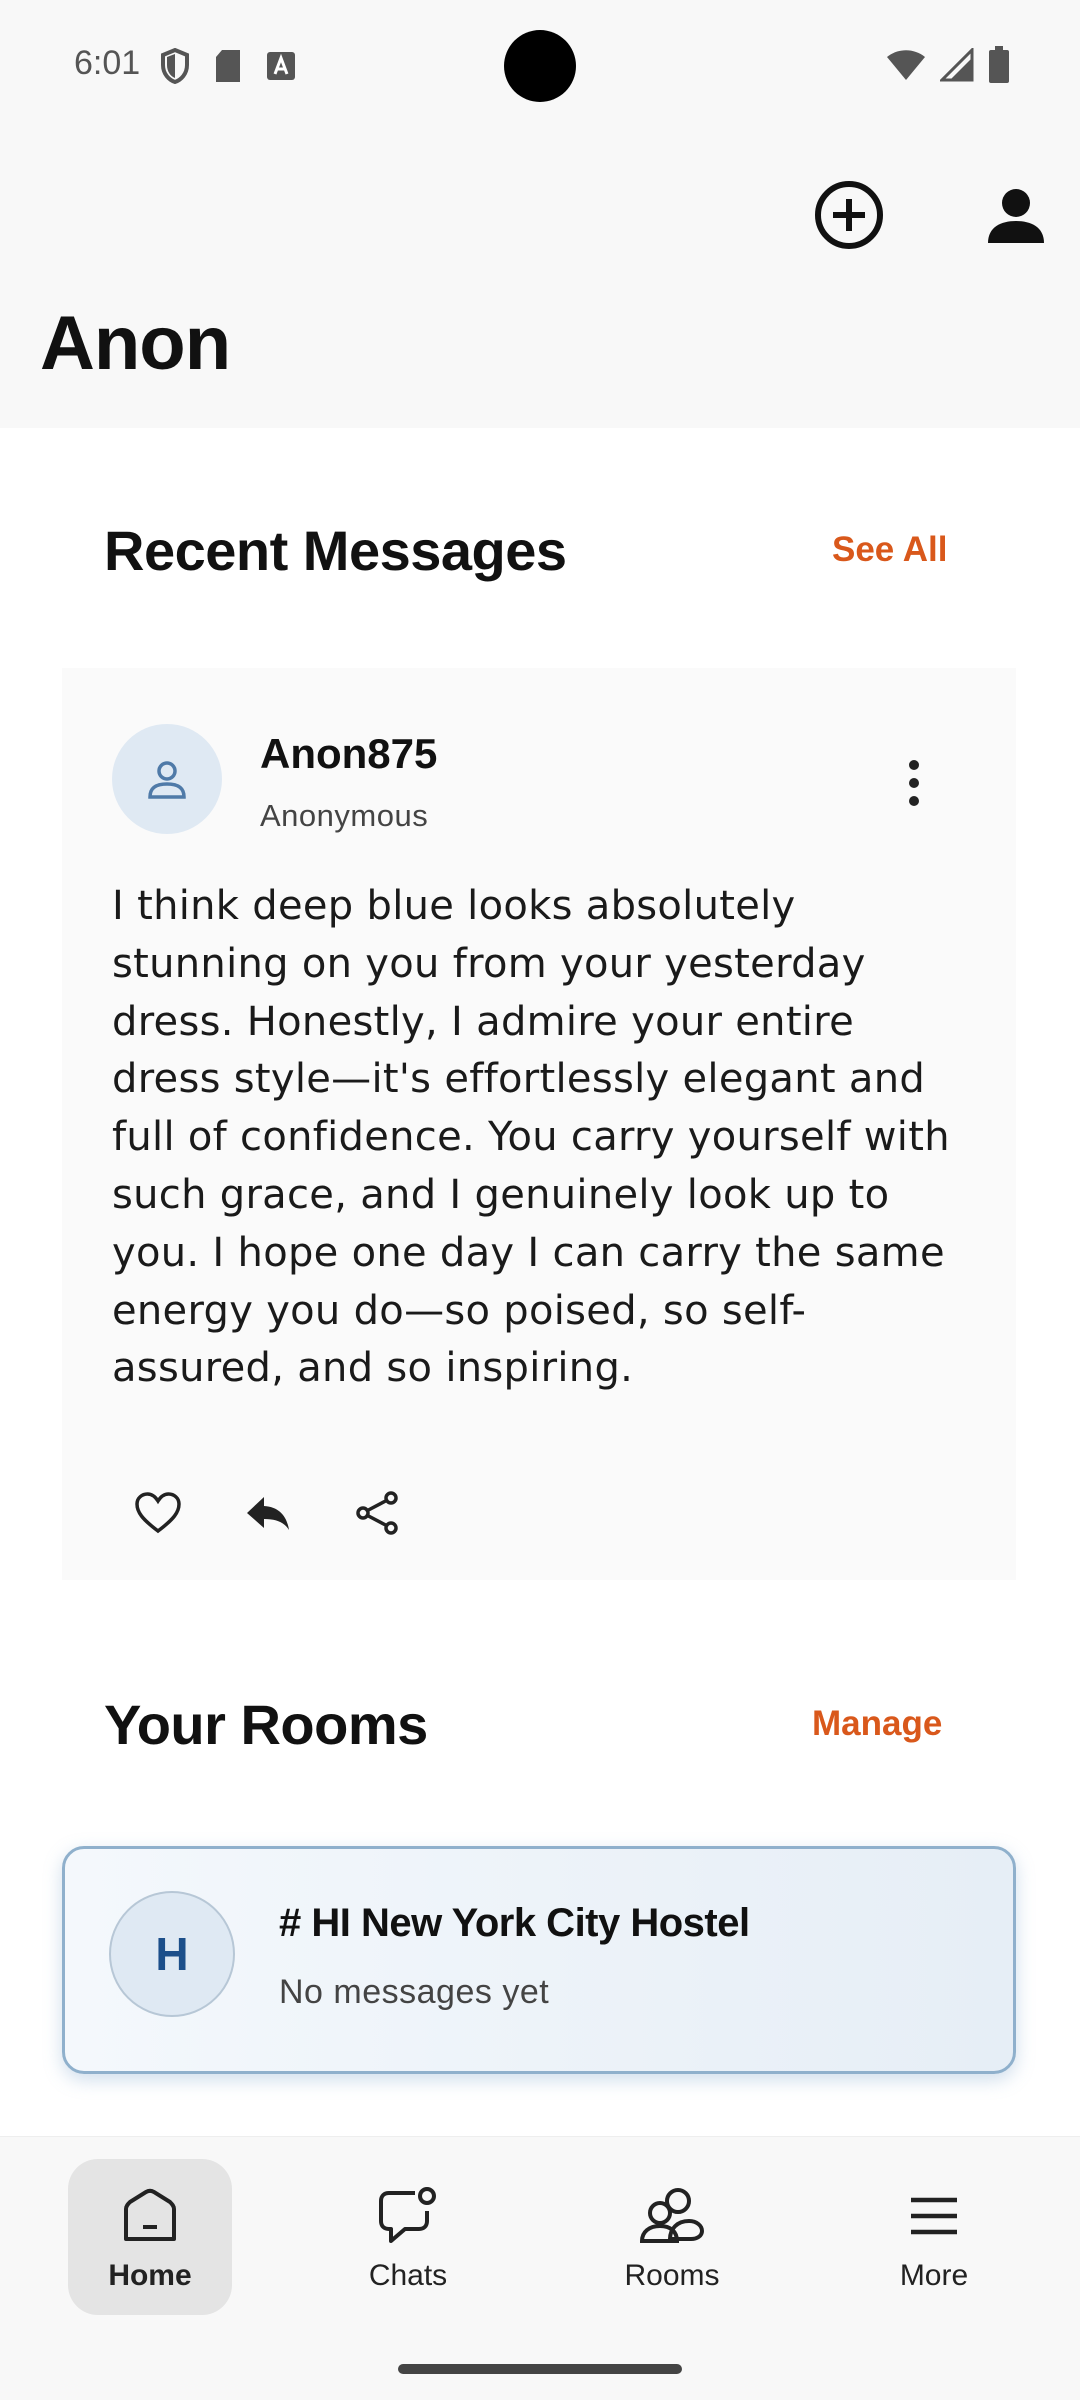  What do you see at coordinates (540, 2369) in the screenshot?
I see `gesture-bar` at bounding box center [540, 2369].